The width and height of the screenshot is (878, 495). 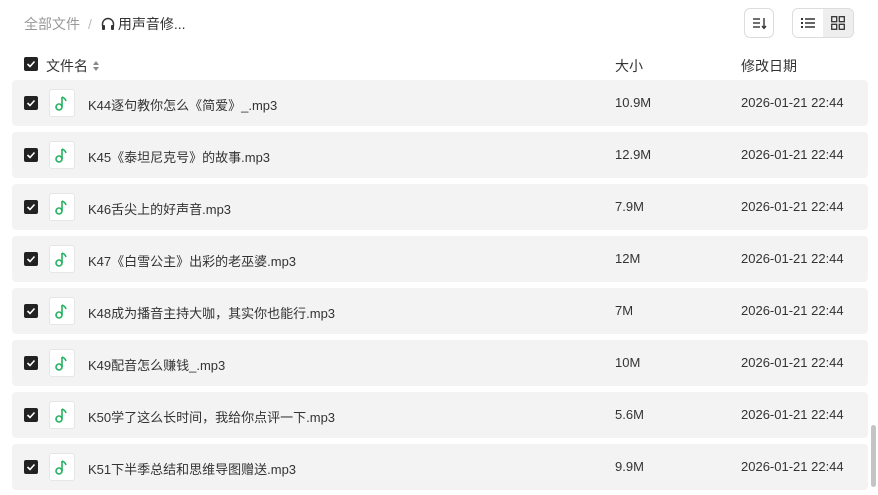 I want to click on sort-button, so click(x=759, y=23).